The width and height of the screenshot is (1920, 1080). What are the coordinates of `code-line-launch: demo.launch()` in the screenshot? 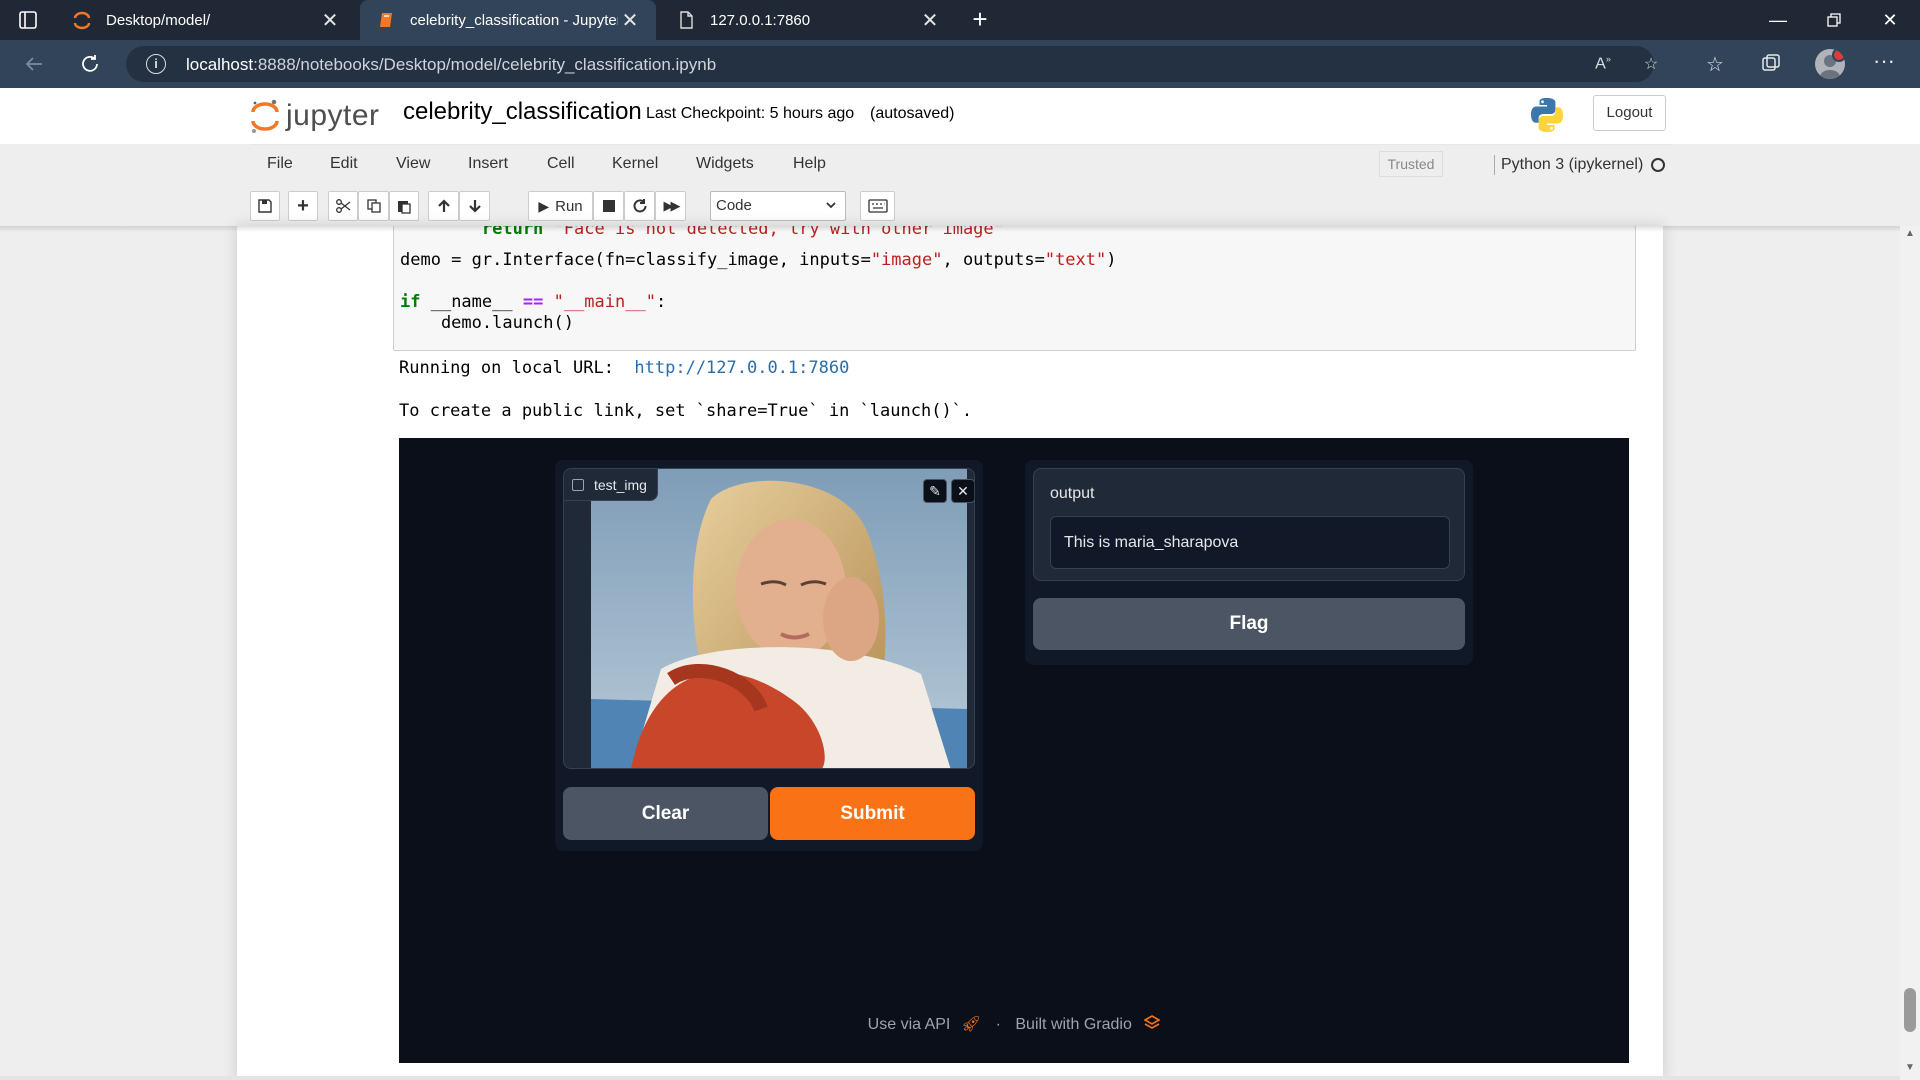 It's located at (487, 323).